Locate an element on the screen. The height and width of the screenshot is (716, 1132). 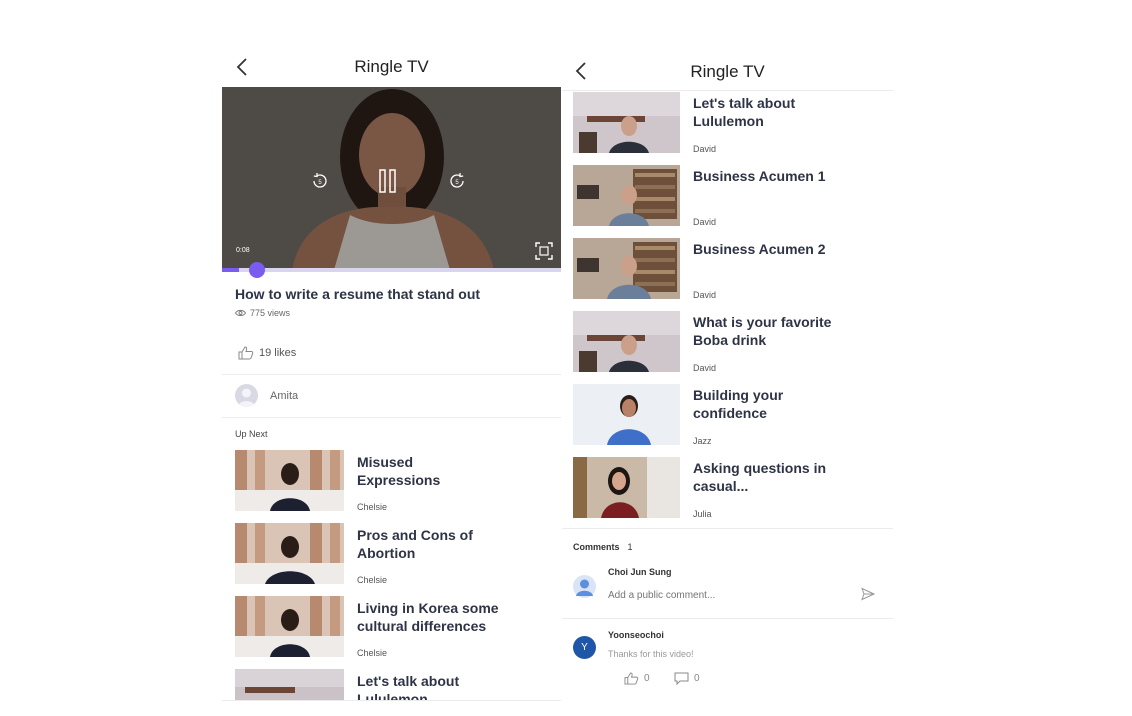
like-button: 19 likes is located at coordinates (267, 353).